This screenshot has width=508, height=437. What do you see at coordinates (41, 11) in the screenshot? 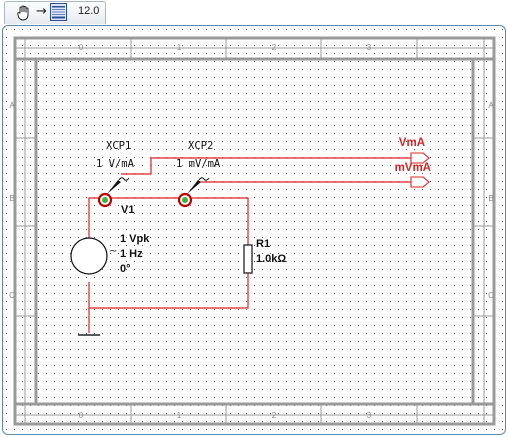
I see `arrow-right-icon: →` at bounding box center [41, 11].